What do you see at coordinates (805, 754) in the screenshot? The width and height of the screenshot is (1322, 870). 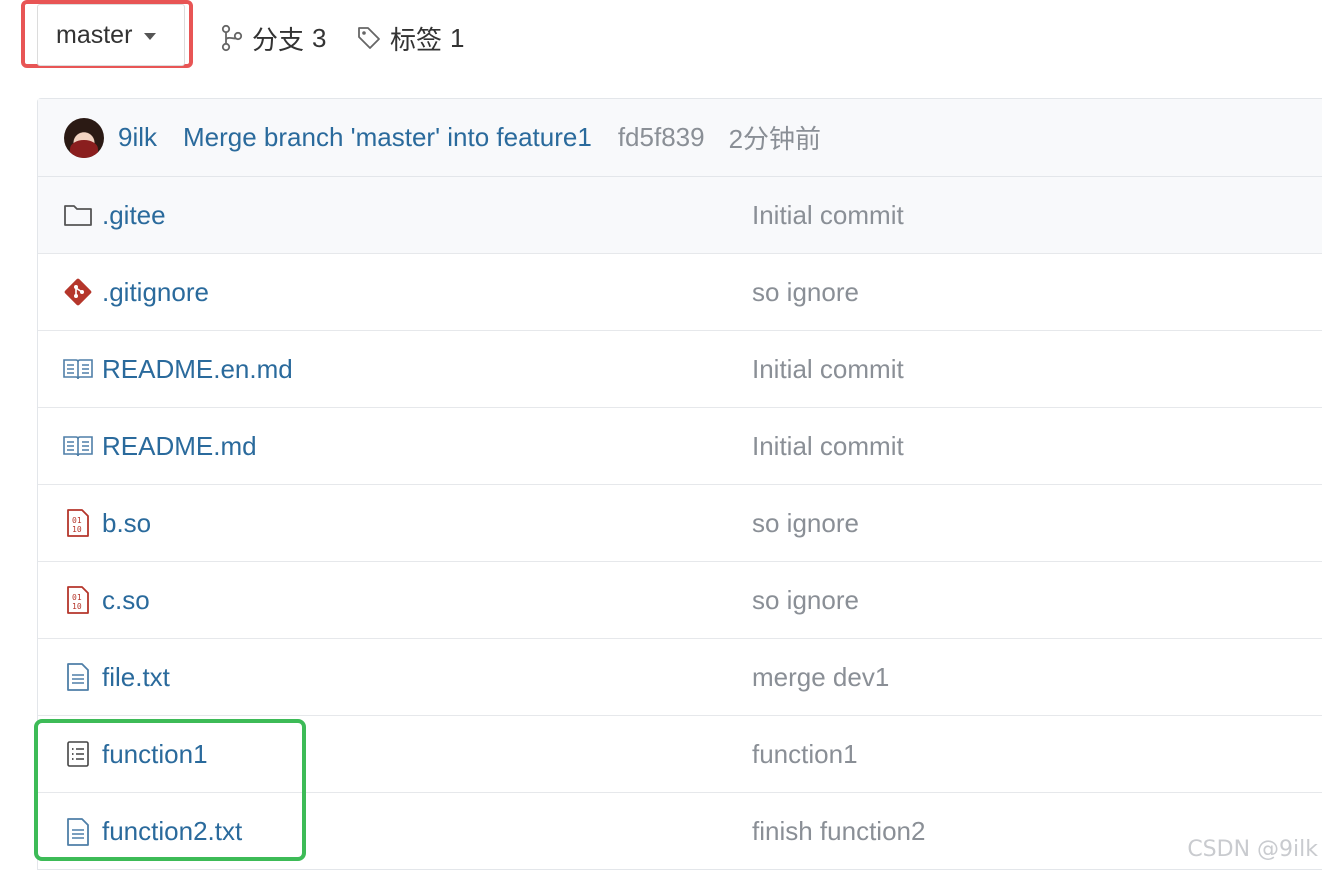 I see `file-last-commit: function1` at bounding box center [805, 754].